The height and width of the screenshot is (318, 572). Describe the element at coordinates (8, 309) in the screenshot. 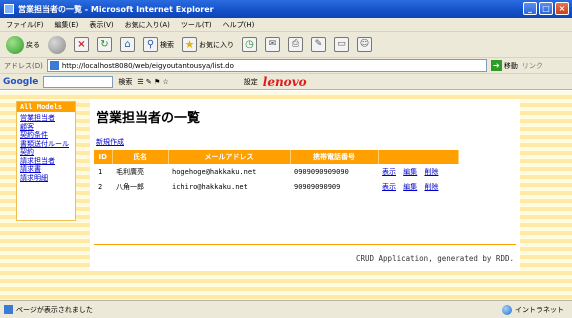

I see `page-done-icon` at that location.